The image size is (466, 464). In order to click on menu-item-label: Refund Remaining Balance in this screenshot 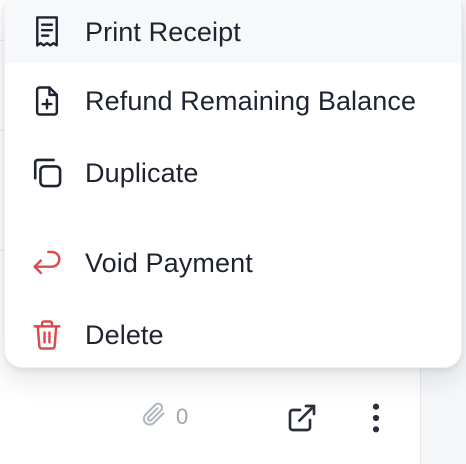, I will do `click(251, 100)`.